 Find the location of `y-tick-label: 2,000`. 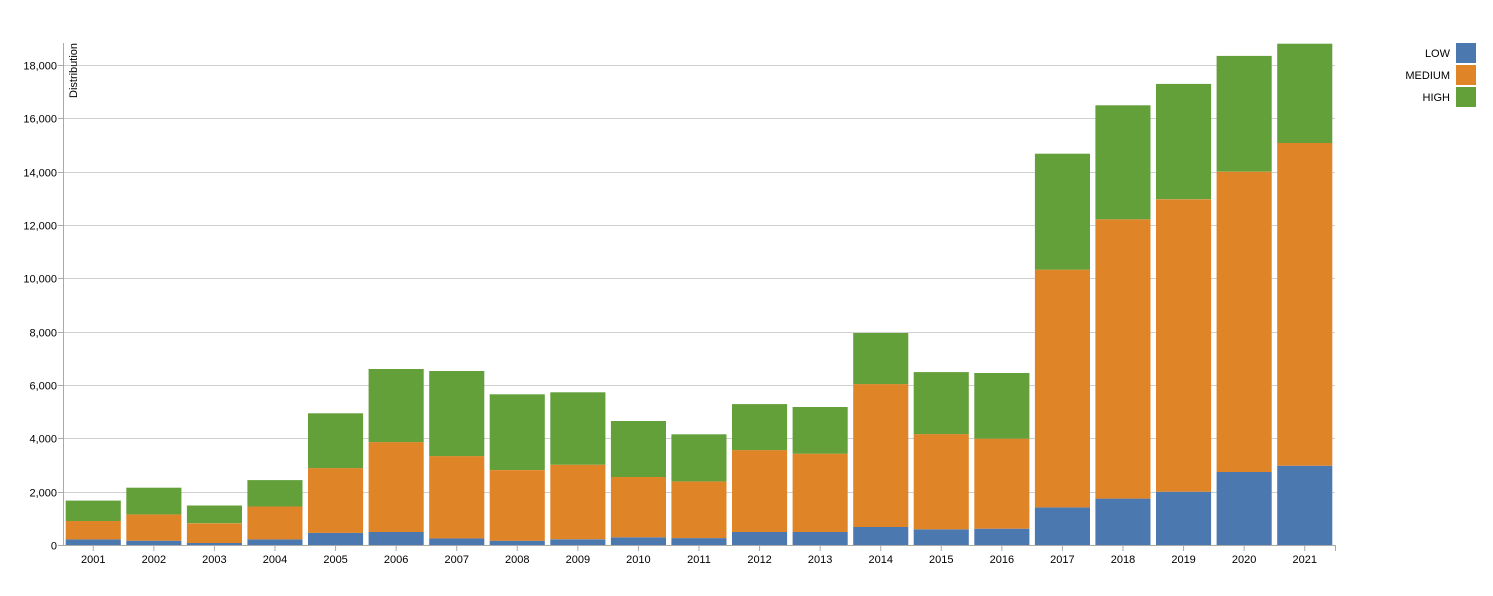

y-tick-label: 2,000 is located at coordinates (43, 494).